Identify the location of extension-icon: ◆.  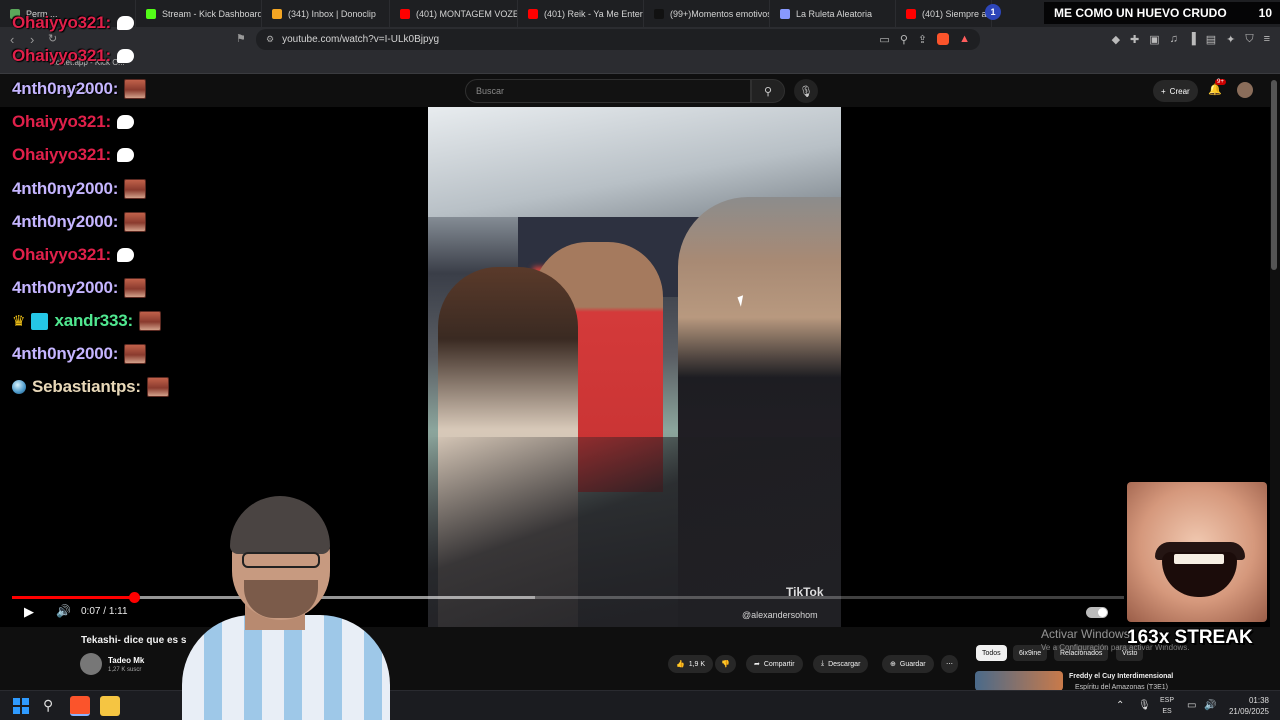
(1116, 39).